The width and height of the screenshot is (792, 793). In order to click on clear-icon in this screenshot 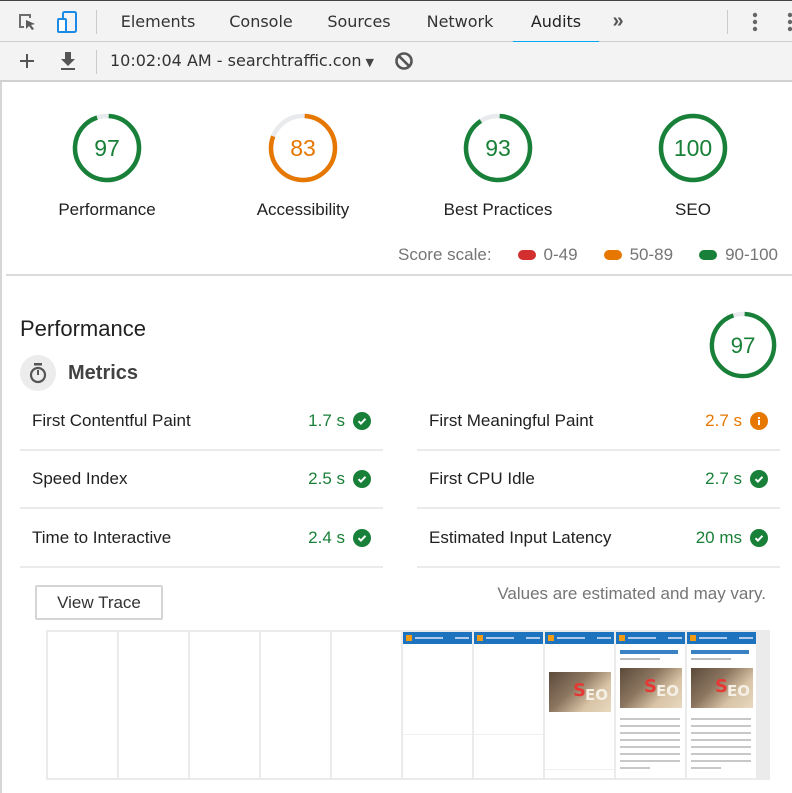, I will do `click(404, 61)`.